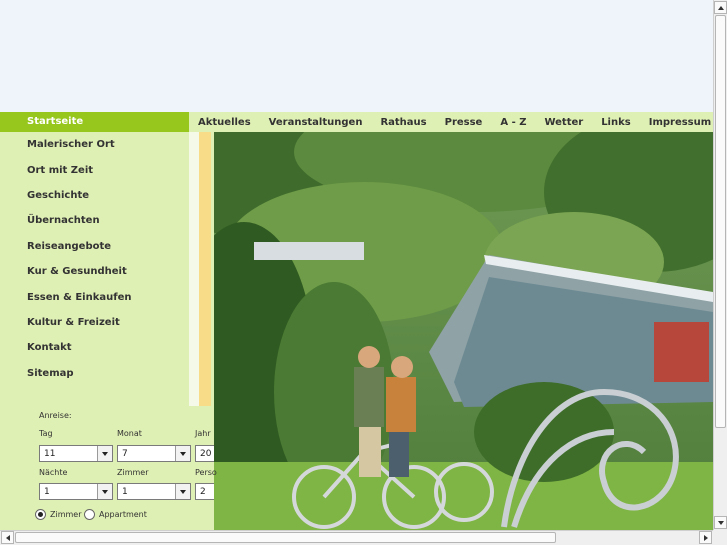 This screenshot has height=545, width=727. Describe the element at coordinates (125, 454) in the screenshot. I see `month-value: 7` at that location.